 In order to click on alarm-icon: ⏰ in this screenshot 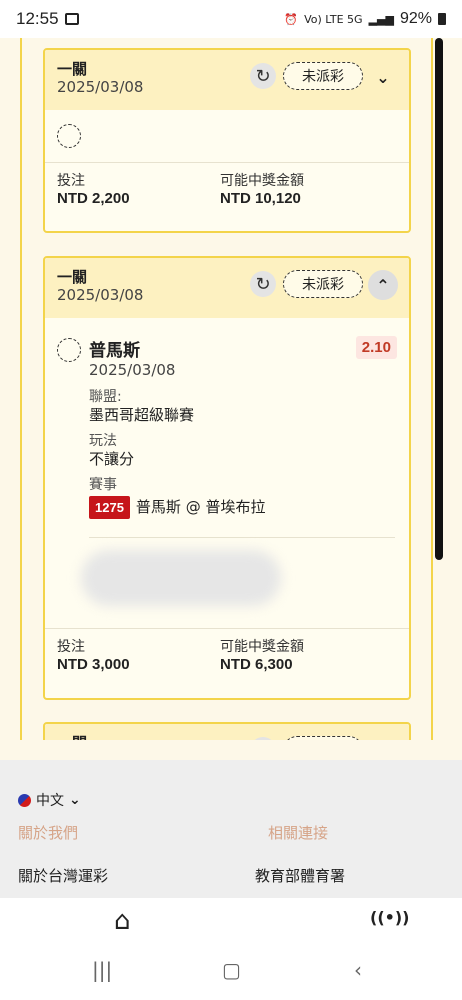, I will do `click(291, 19)`.